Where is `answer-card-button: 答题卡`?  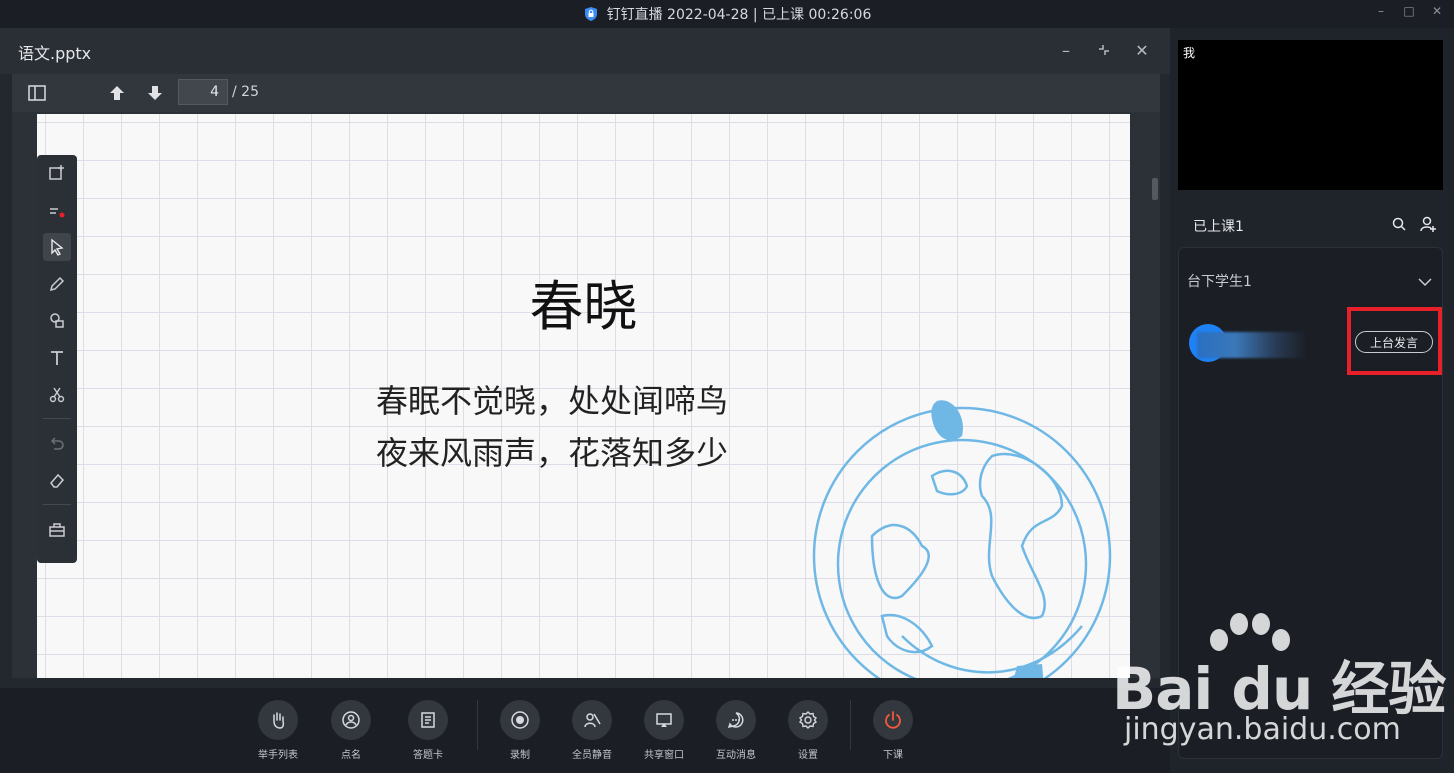
answer-card-button: 答题卡 is located at coordinates (428, 730).